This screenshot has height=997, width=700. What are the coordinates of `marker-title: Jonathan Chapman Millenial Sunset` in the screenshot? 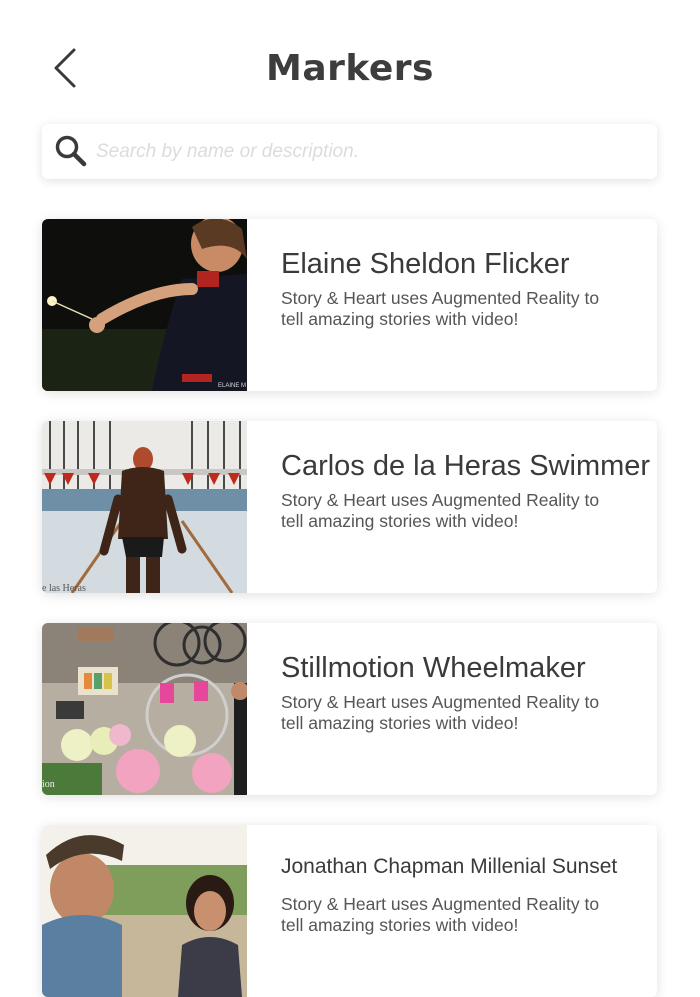 It's located at (449, 866).